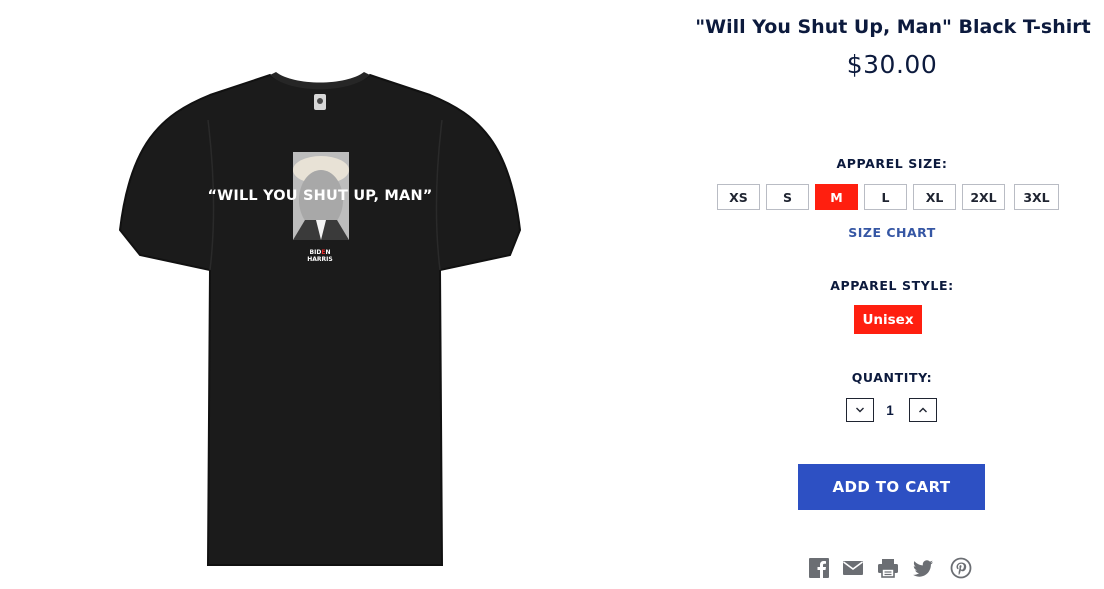 The width and height of the screenshot is (1104, 589). I want to click on size-option-3xl: 3XL, so click(1036, 197).